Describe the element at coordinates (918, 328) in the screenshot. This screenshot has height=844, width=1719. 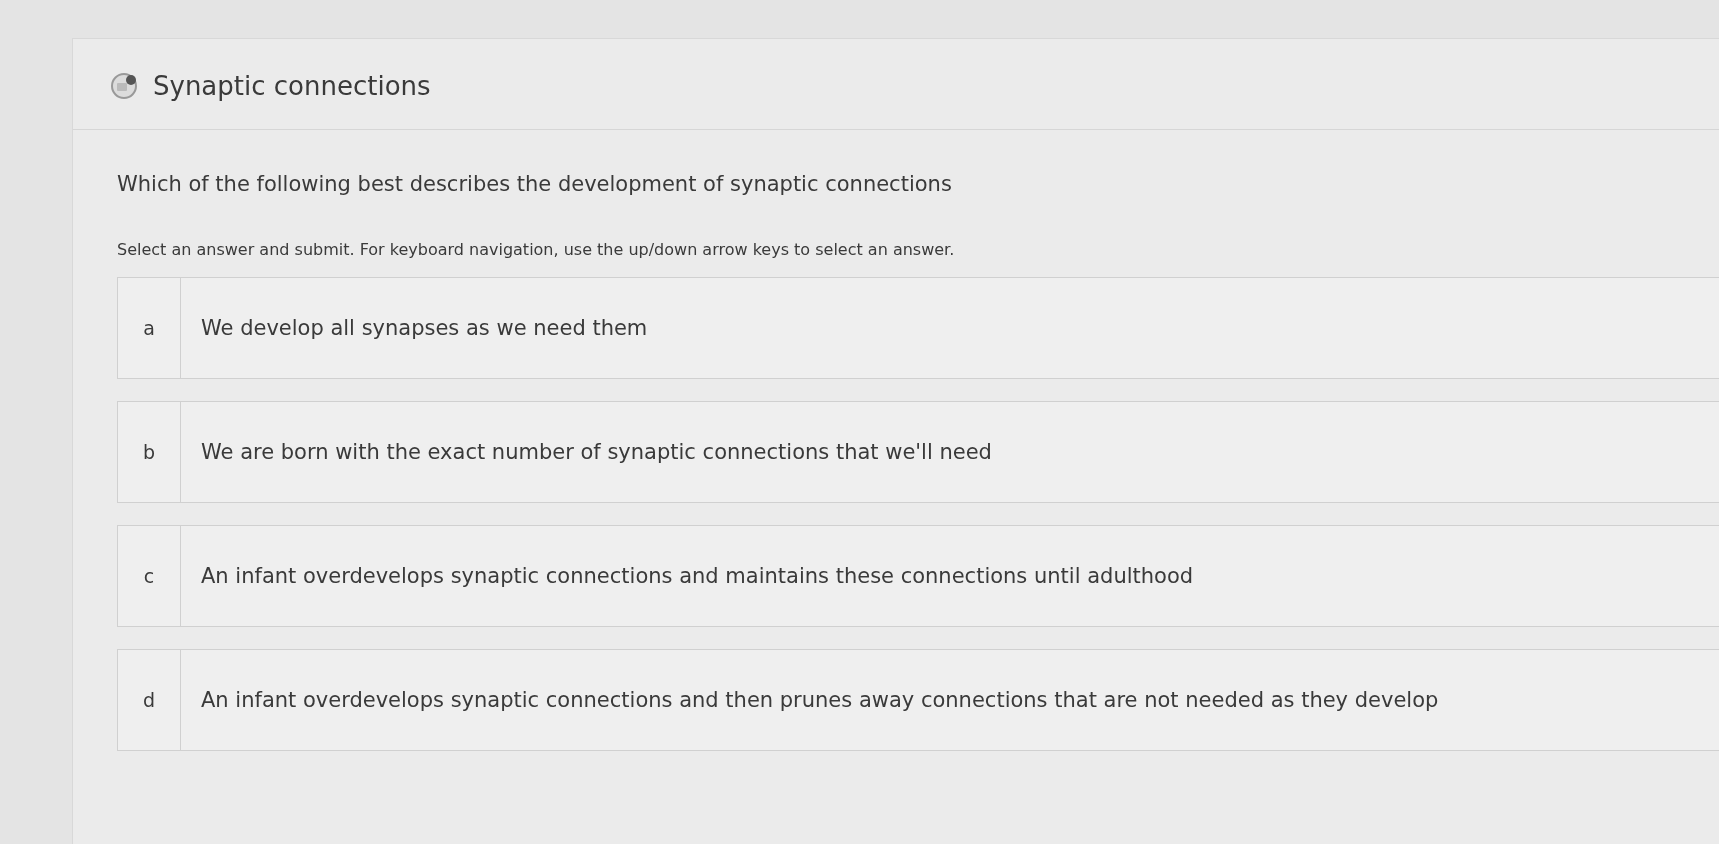
I see `answer-option: a We develop all synapses as we need them` at that location.